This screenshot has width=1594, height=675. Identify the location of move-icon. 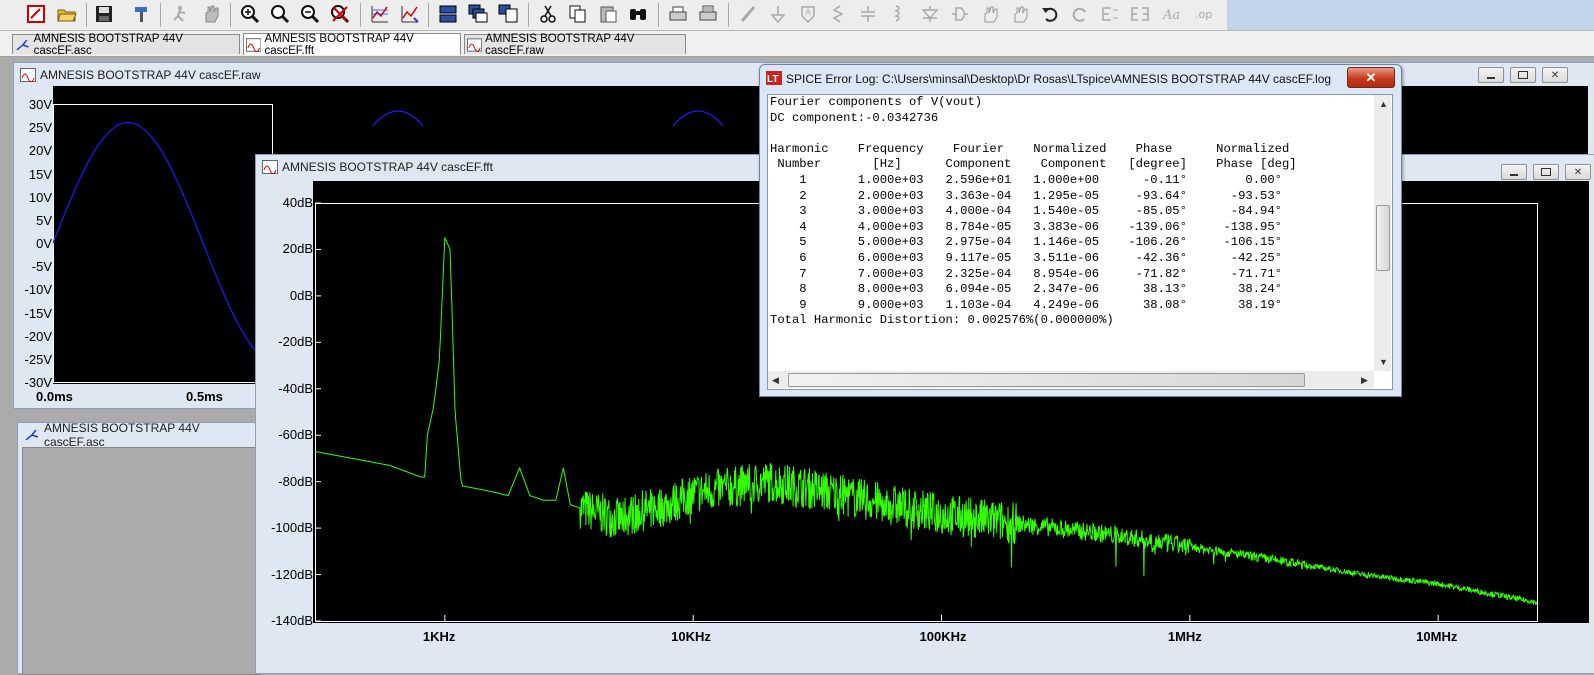
(990, 14).